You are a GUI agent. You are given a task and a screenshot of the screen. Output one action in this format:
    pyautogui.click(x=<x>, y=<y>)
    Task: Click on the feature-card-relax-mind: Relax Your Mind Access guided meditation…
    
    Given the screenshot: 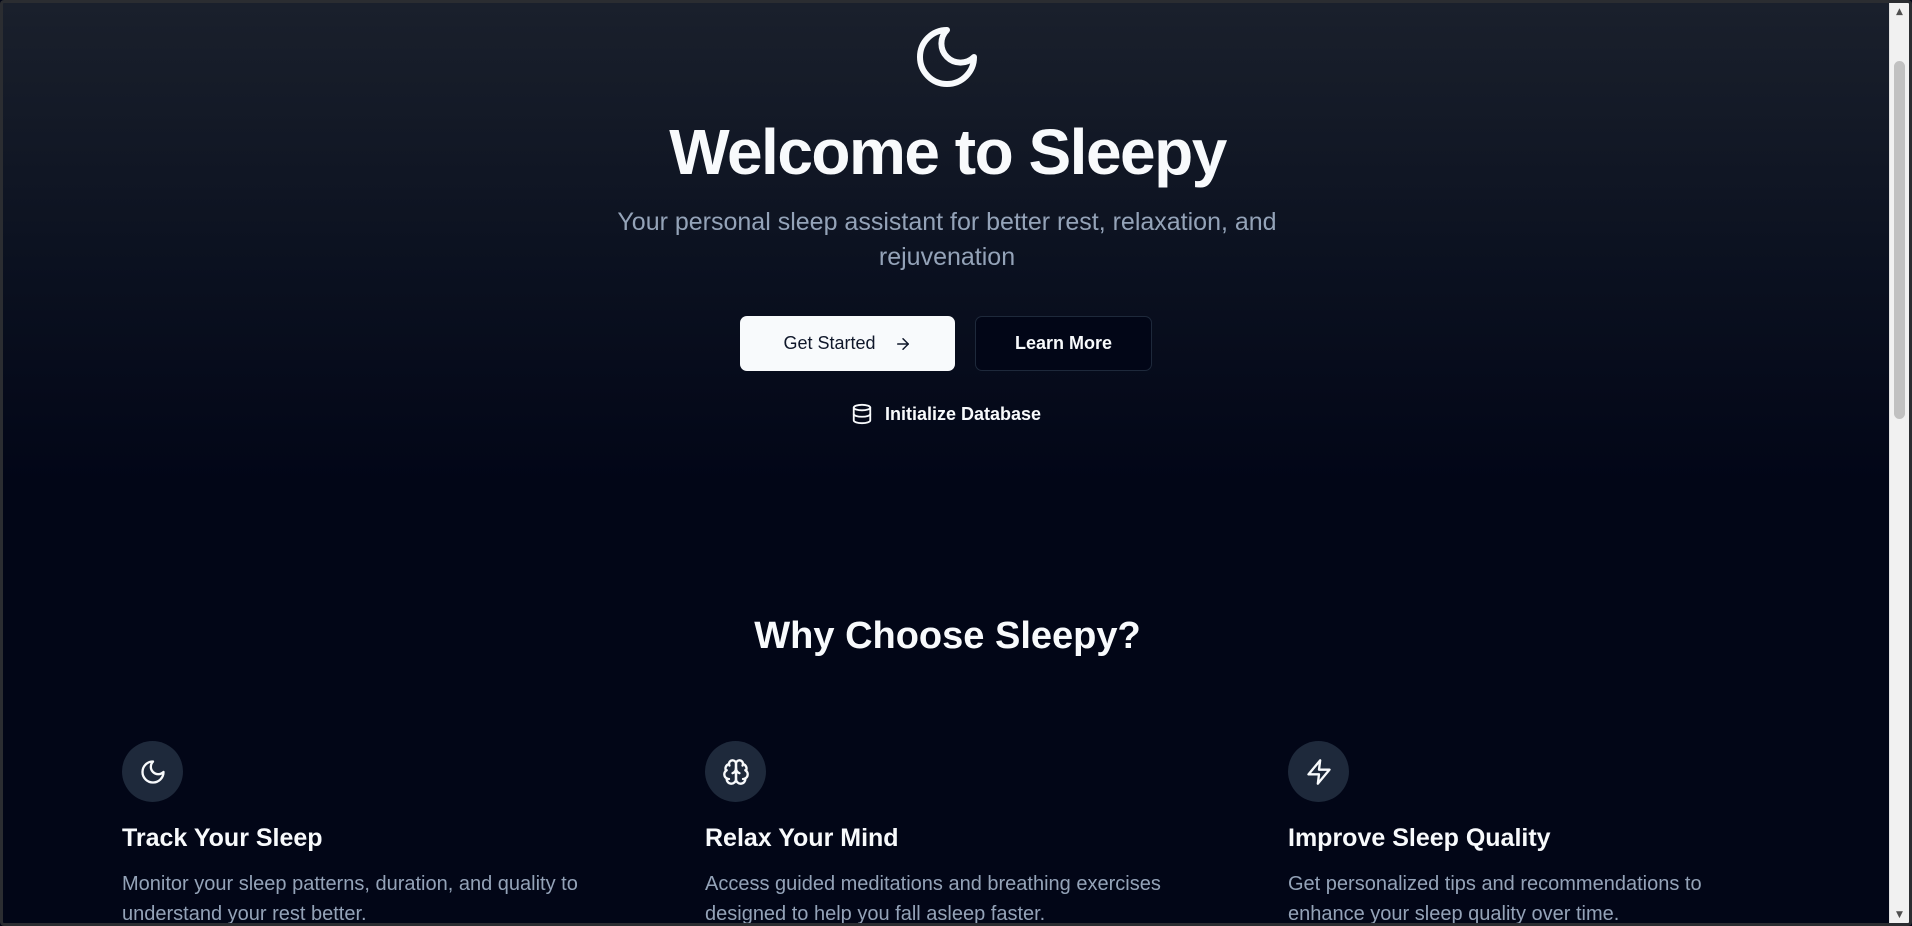 What is the action you would take?
    pyautogui.click(x=955, y=833)
    